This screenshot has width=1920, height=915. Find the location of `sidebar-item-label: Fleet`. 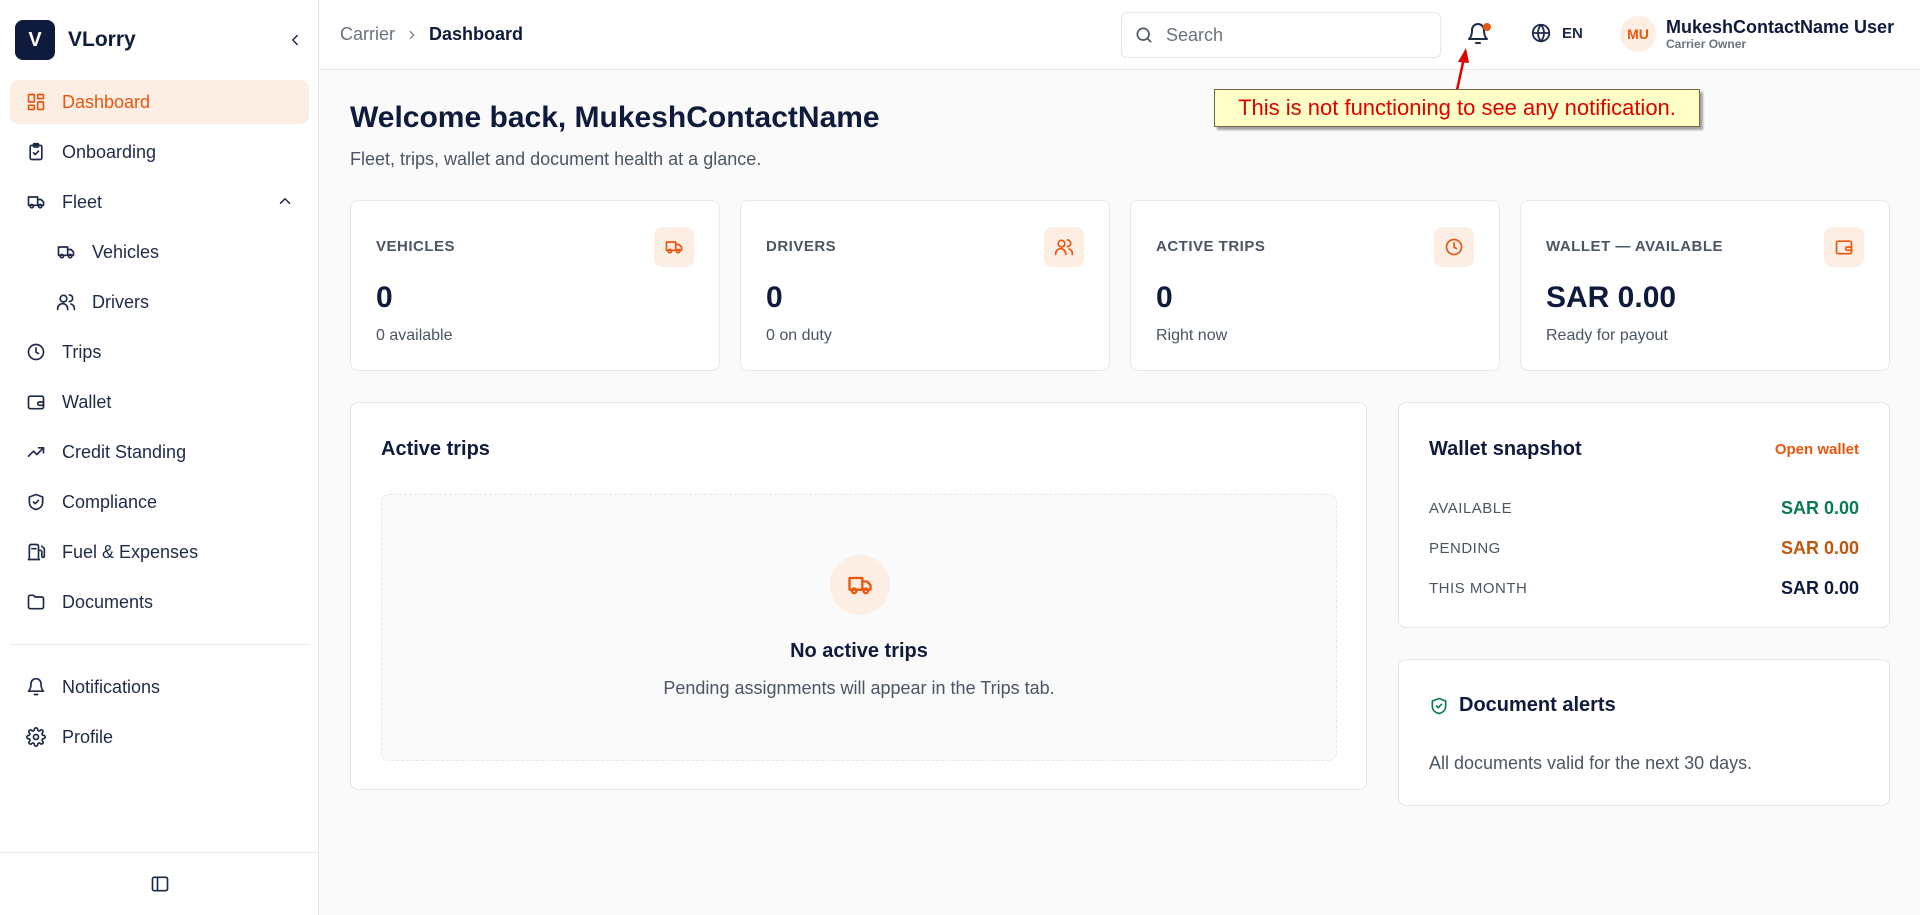

sidebar-item-label: Fleet is located at coordinates (82, 201).